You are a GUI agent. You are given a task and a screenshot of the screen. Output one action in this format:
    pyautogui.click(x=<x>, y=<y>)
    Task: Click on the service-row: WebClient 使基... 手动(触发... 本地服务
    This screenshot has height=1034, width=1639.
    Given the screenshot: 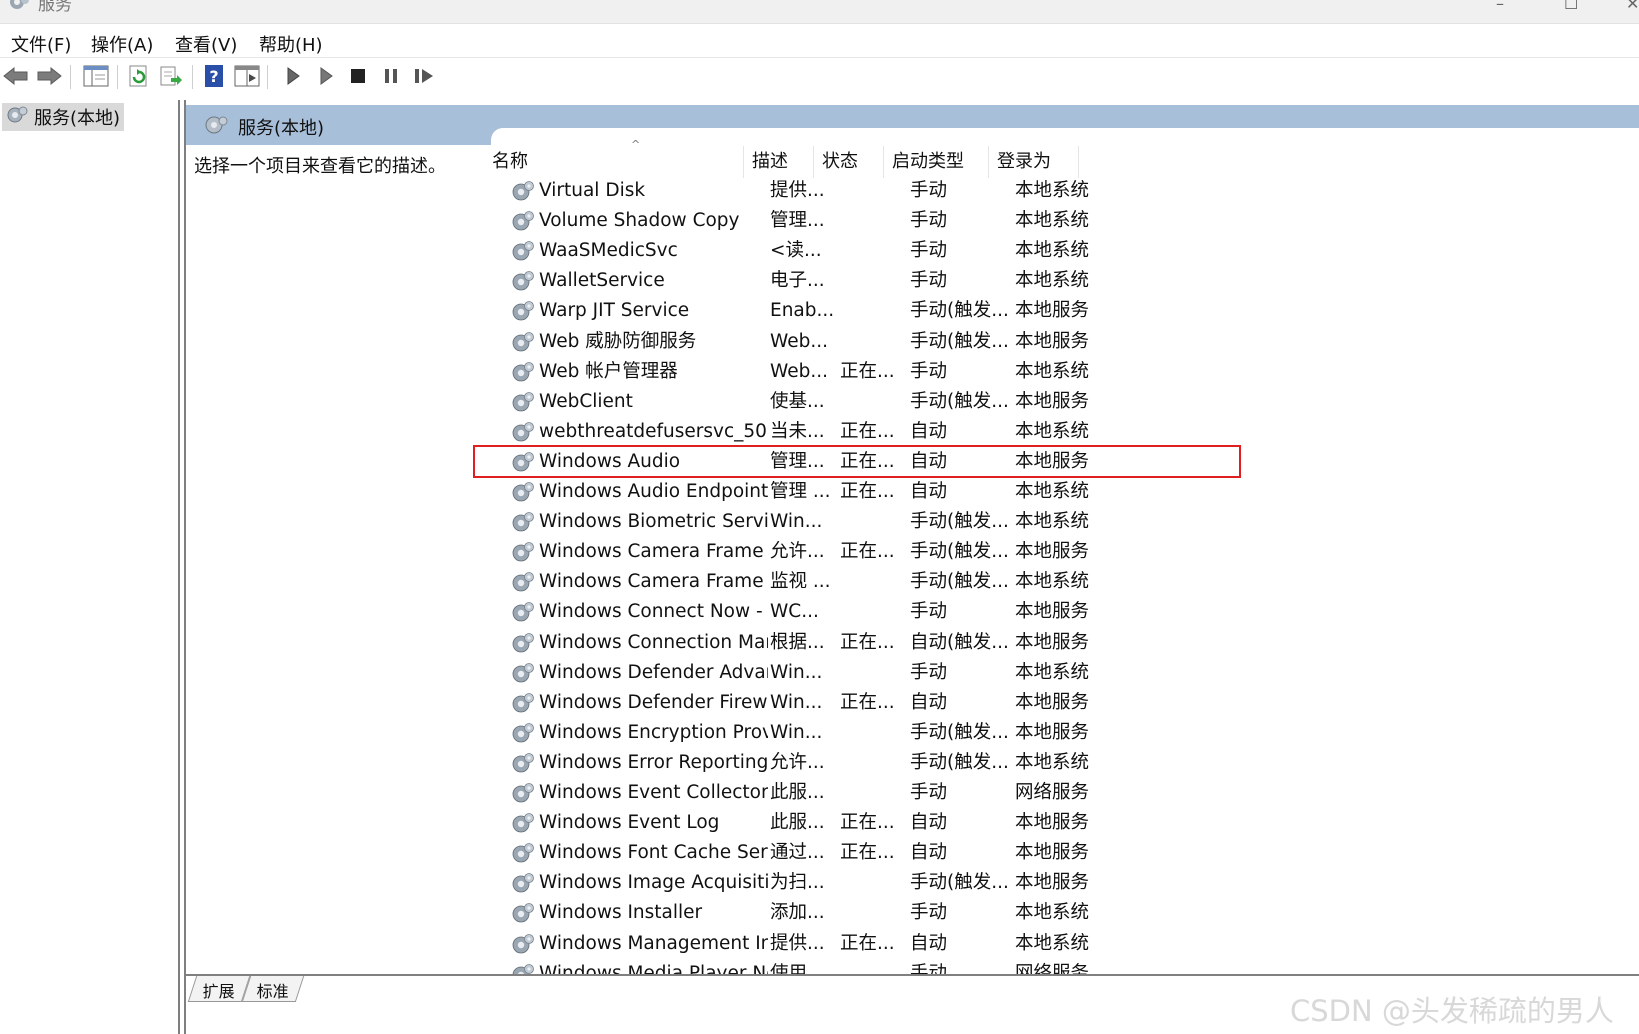 What is the action you would take?
    pyautogui.click(x=878, y=402)
    